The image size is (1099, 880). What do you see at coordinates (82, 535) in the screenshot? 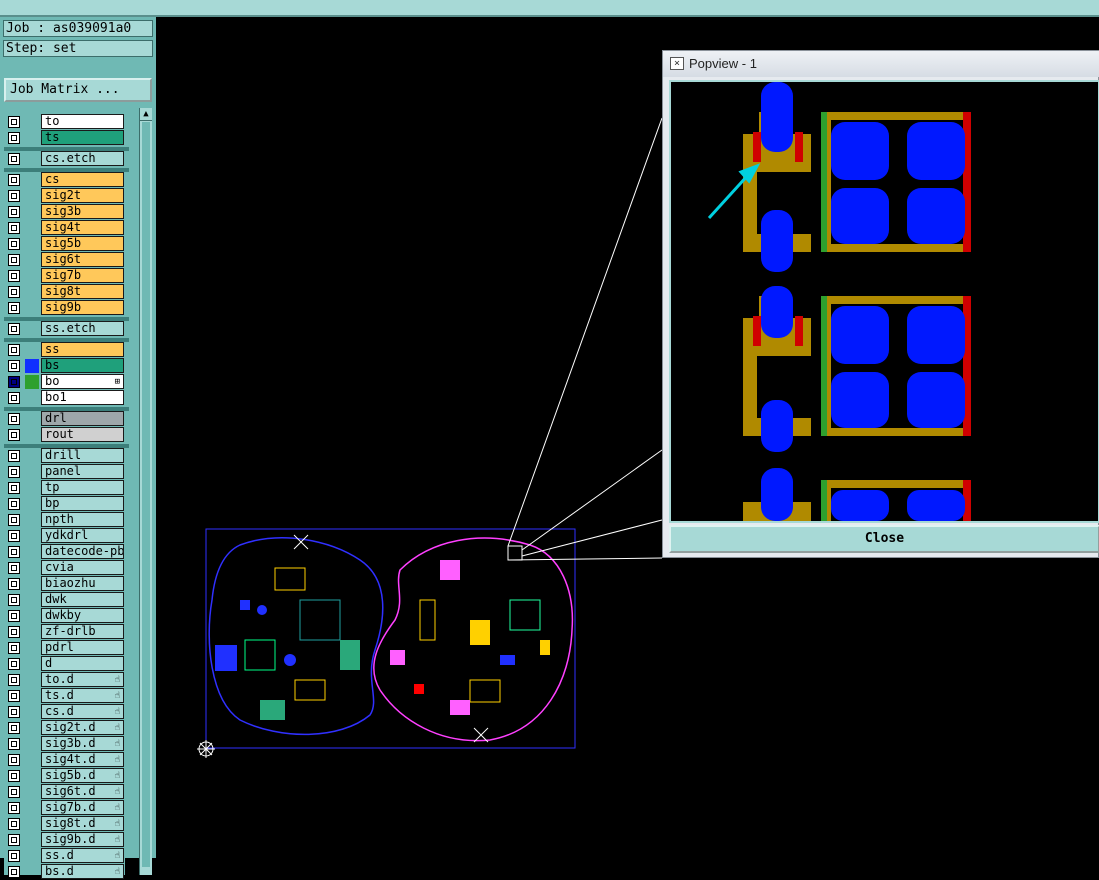
I see `layer-name: ydkdrl` at bounding box center [82, 535].